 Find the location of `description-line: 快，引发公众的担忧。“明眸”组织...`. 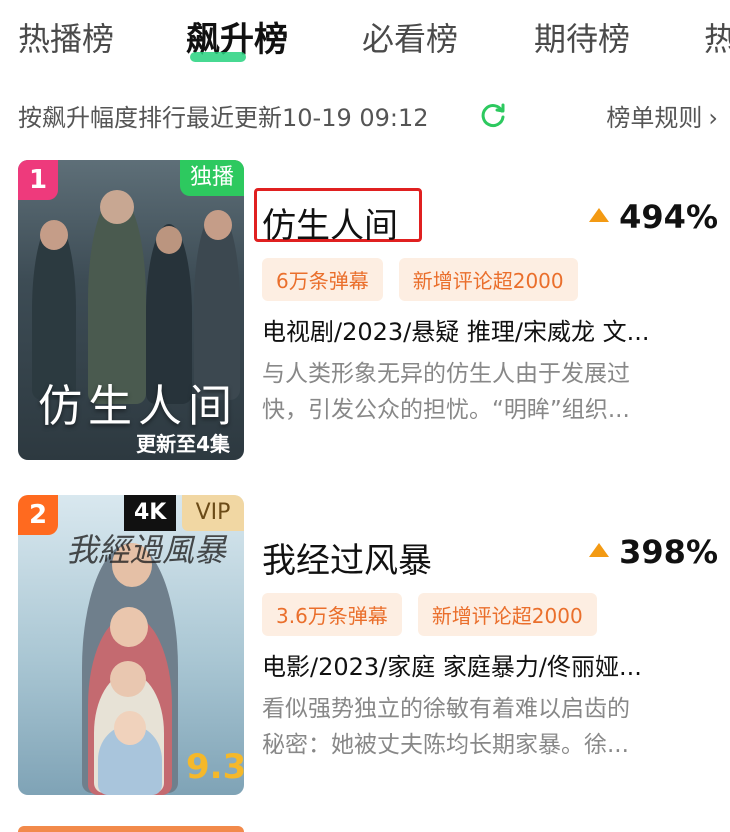

description-line: 快，引发公众的担忧。“明眸”组织... is located at coordinates (446, 410).